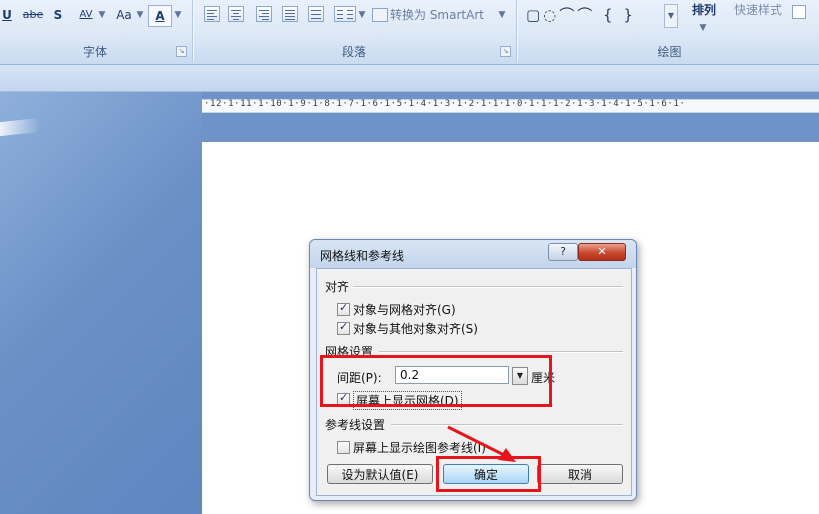  I want to click on columns-icon, so click(345, 14).